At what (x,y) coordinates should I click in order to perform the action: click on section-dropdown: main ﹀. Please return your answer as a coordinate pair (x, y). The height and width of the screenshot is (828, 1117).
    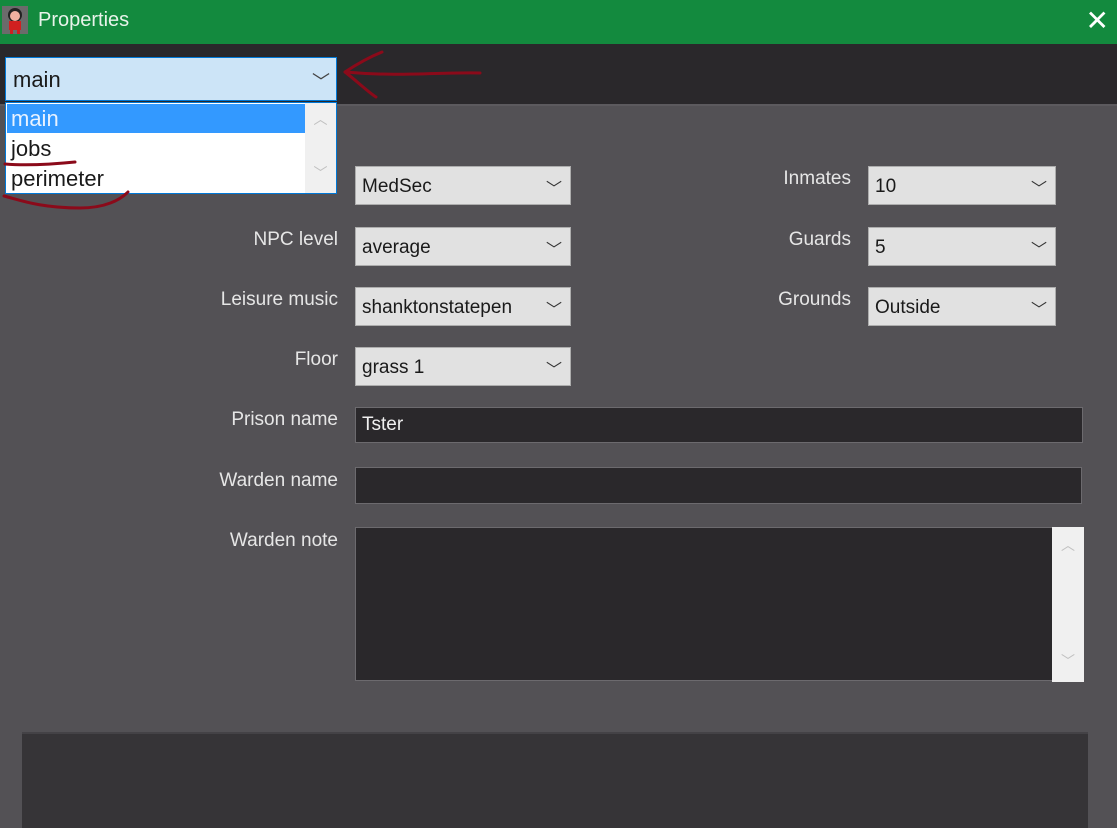
    Looking at the image, I should click on (171, 79).